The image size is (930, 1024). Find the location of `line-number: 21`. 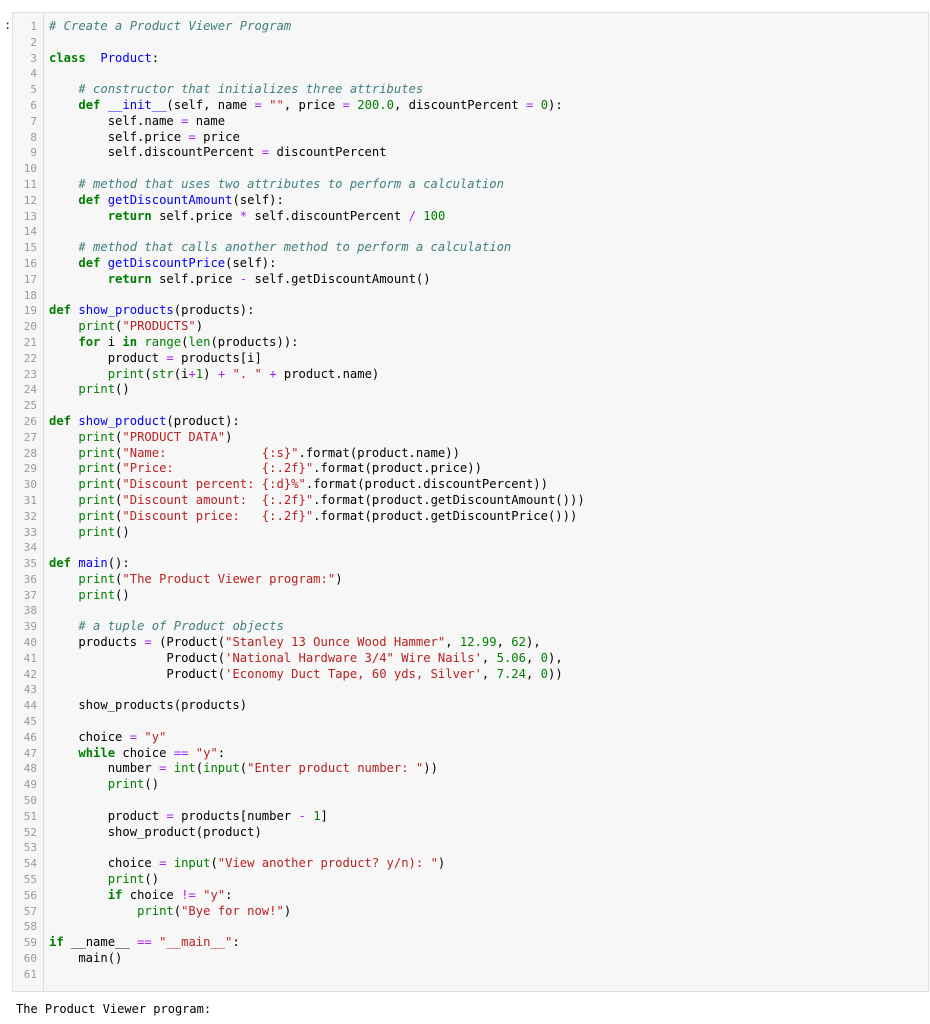

line-number: 21 is located at coordinates (30, 342).